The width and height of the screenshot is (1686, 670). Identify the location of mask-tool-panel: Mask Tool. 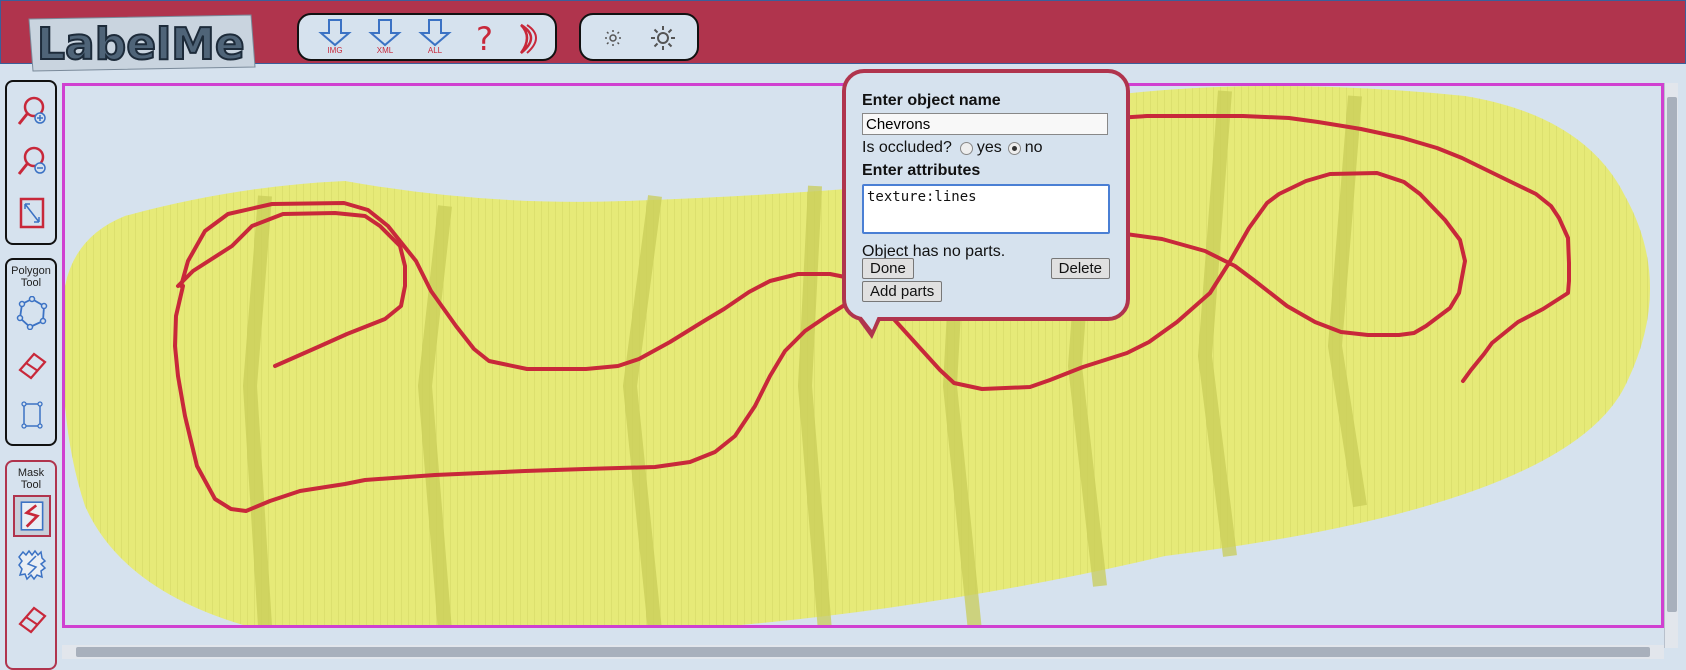
(31, 565).